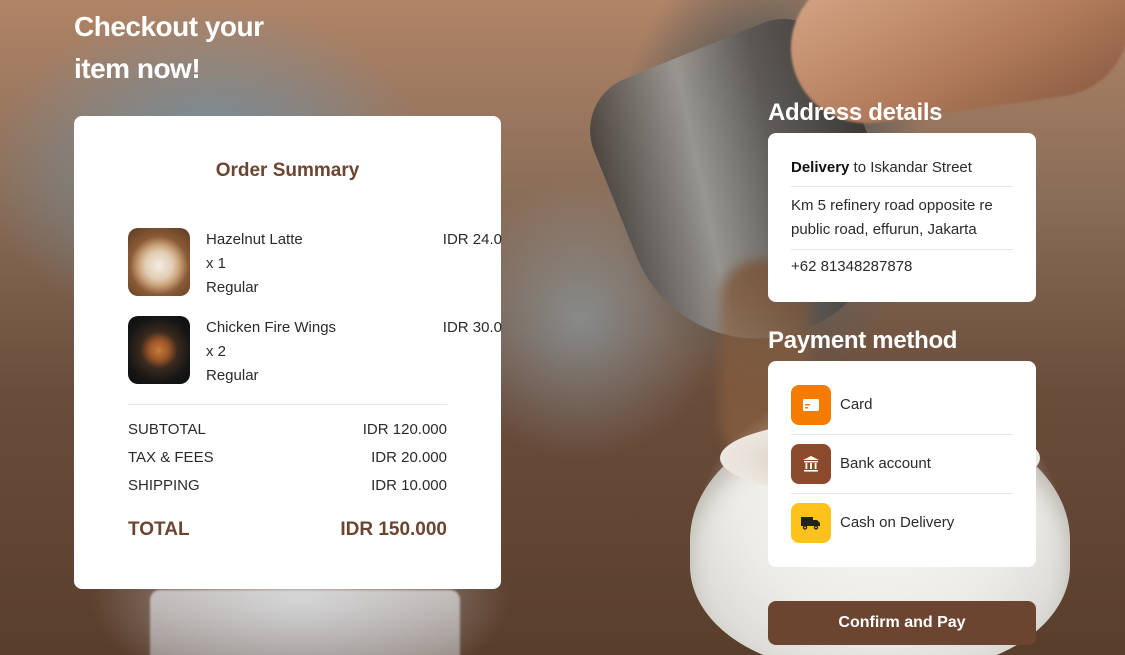 Image resolution: width=1125 pixels, height=655 pixels. Describe the element at coordinates (167, 429) in the screenshot. I see `subtotal-label: SUBTOTAL` at that location.